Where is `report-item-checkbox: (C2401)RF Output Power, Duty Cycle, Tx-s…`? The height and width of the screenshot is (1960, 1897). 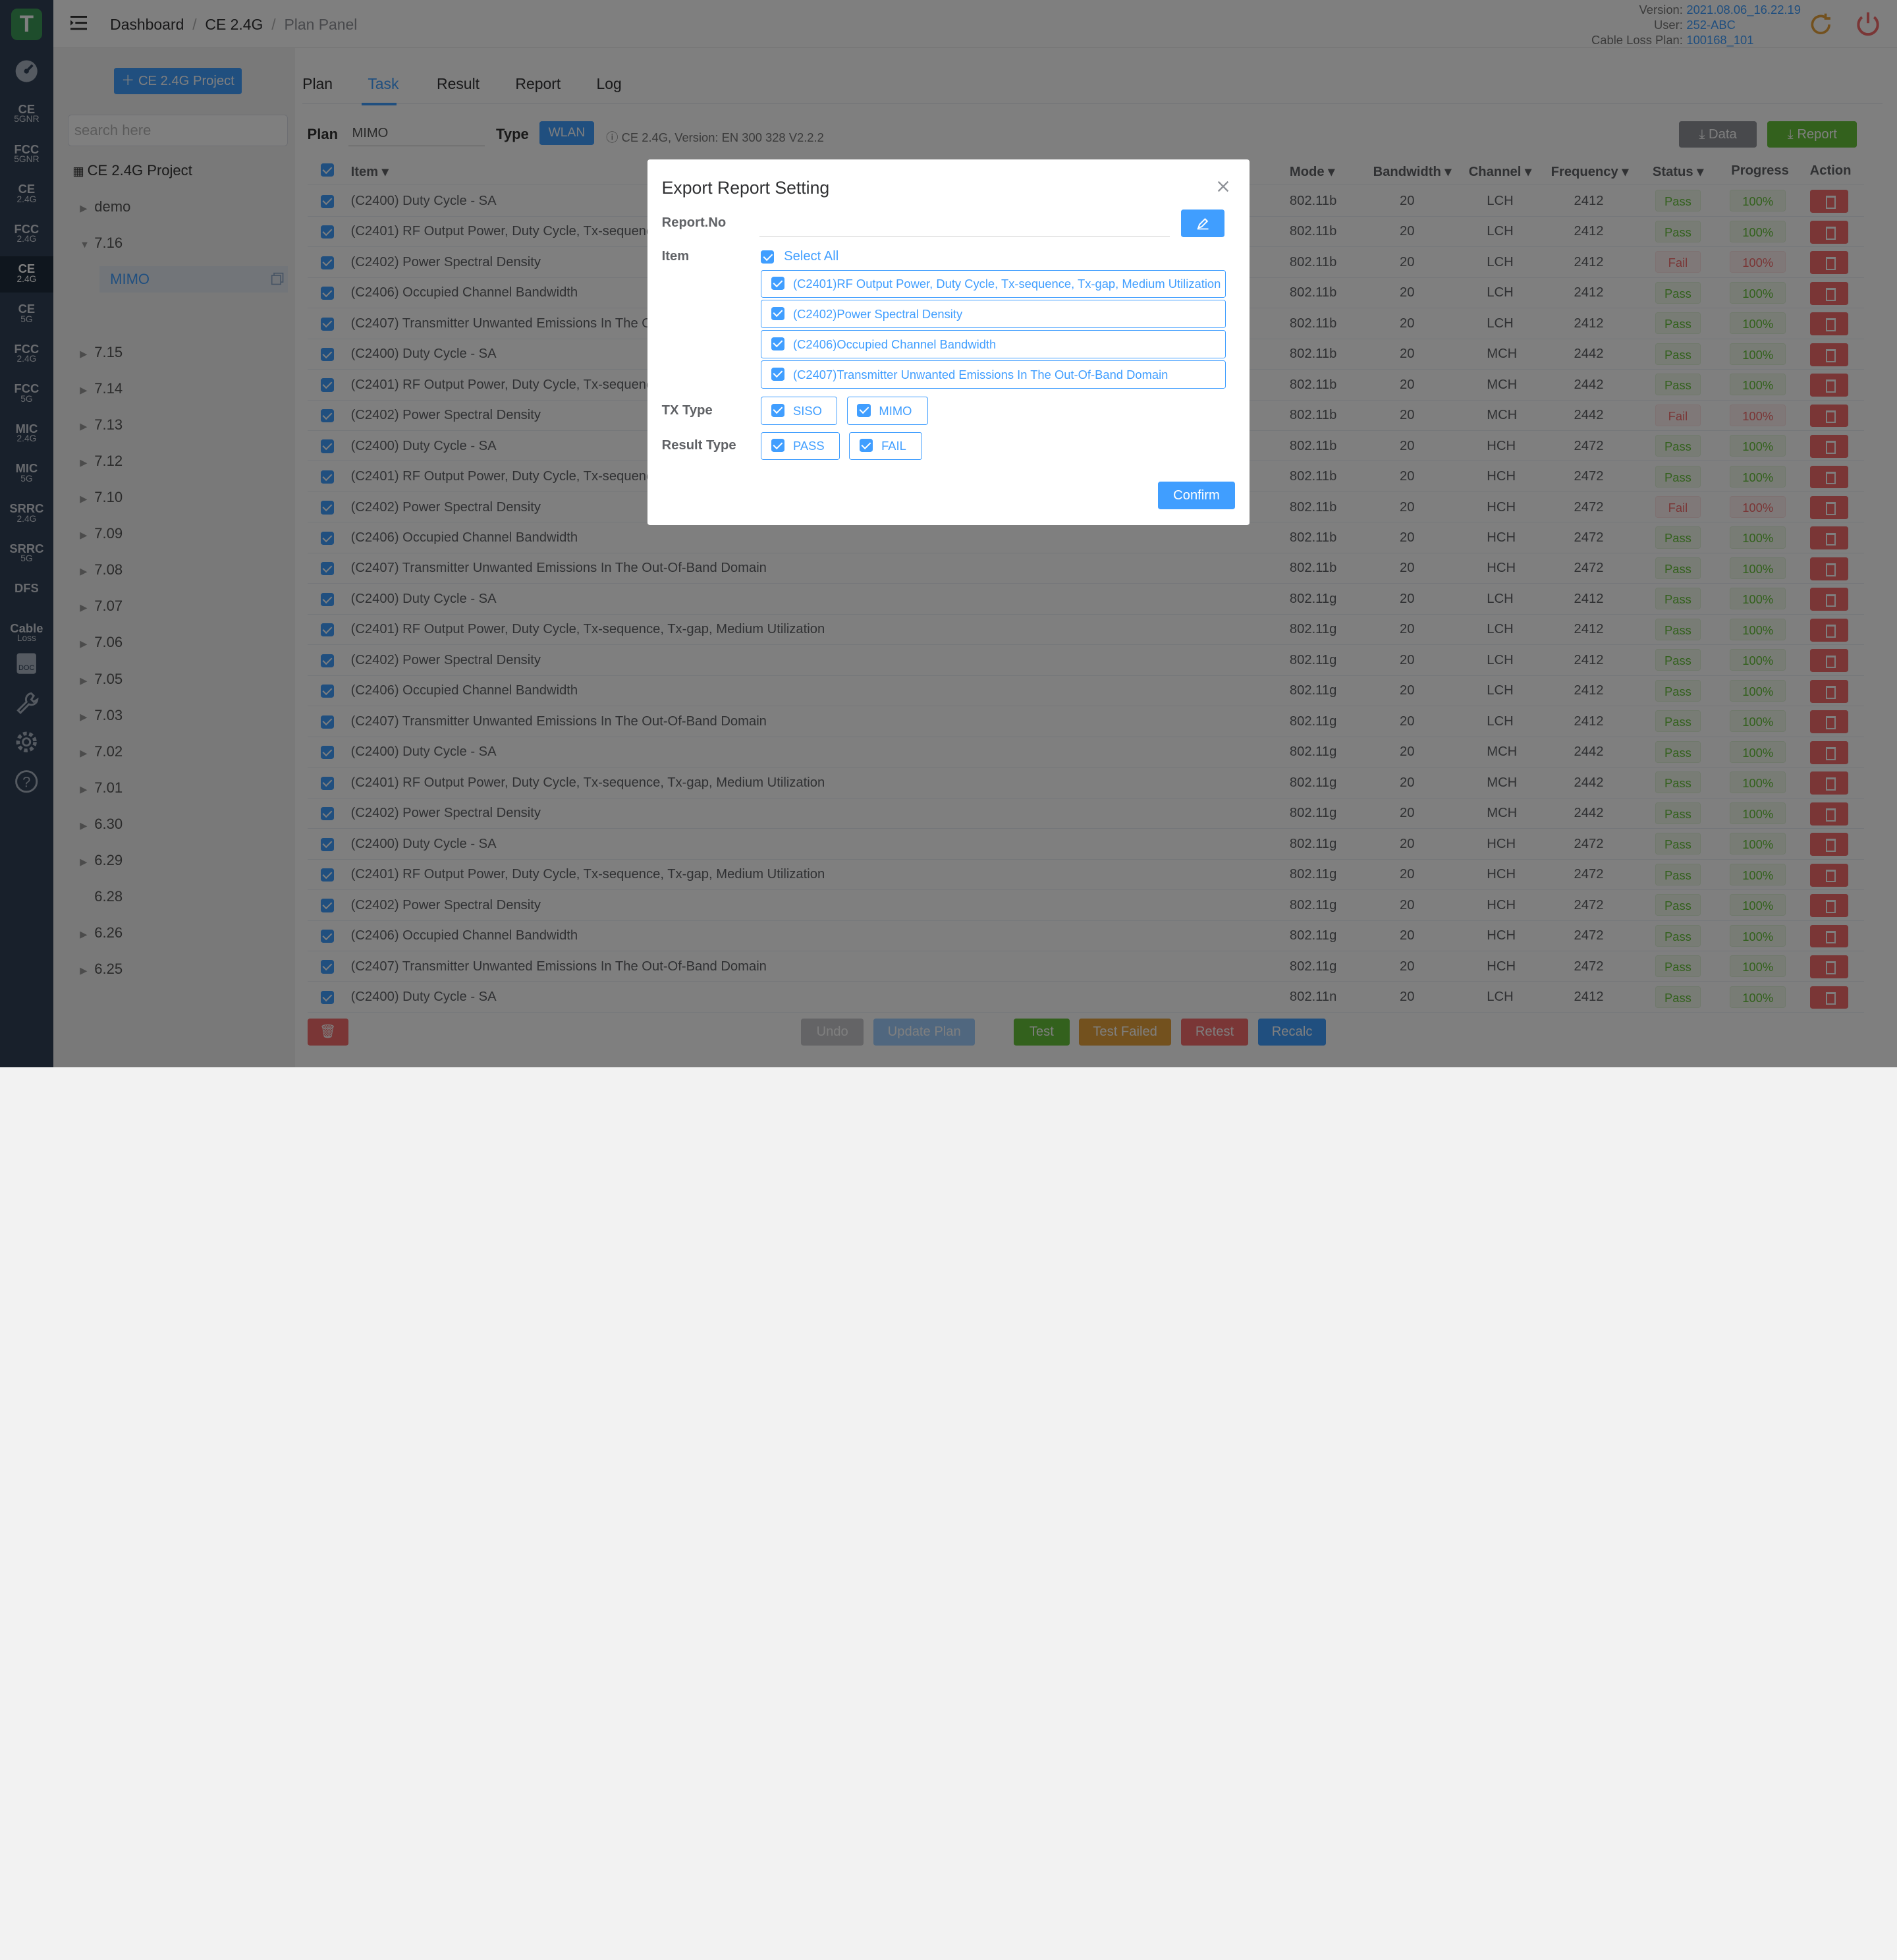 report-item-checkbox: (C2401)RF Output Power, Duty Cycle, Tx-s… is located at coordinates (994, 283).